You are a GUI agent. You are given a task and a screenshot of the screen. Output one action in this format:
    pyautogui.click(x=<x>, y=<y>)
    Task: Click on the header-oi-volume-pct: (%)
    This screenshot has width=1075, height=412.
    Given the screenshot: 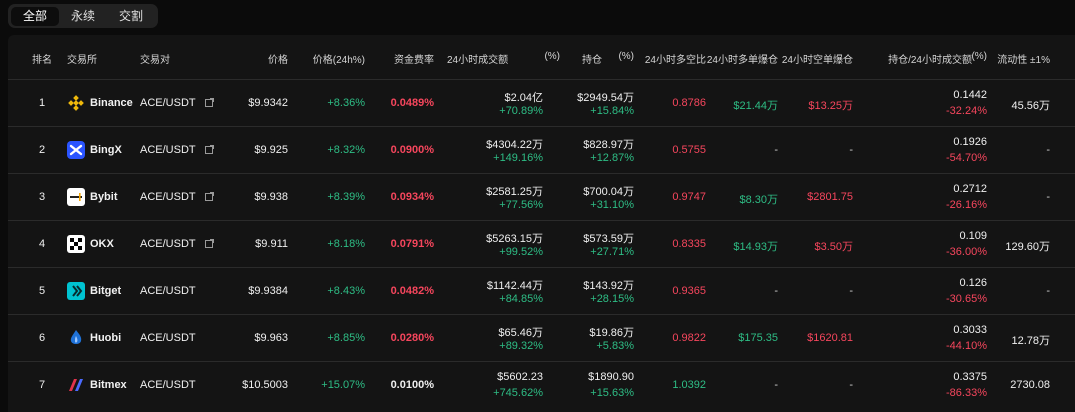 What is the action you would take?
    pyautogui.click(x=979, y=56)
    